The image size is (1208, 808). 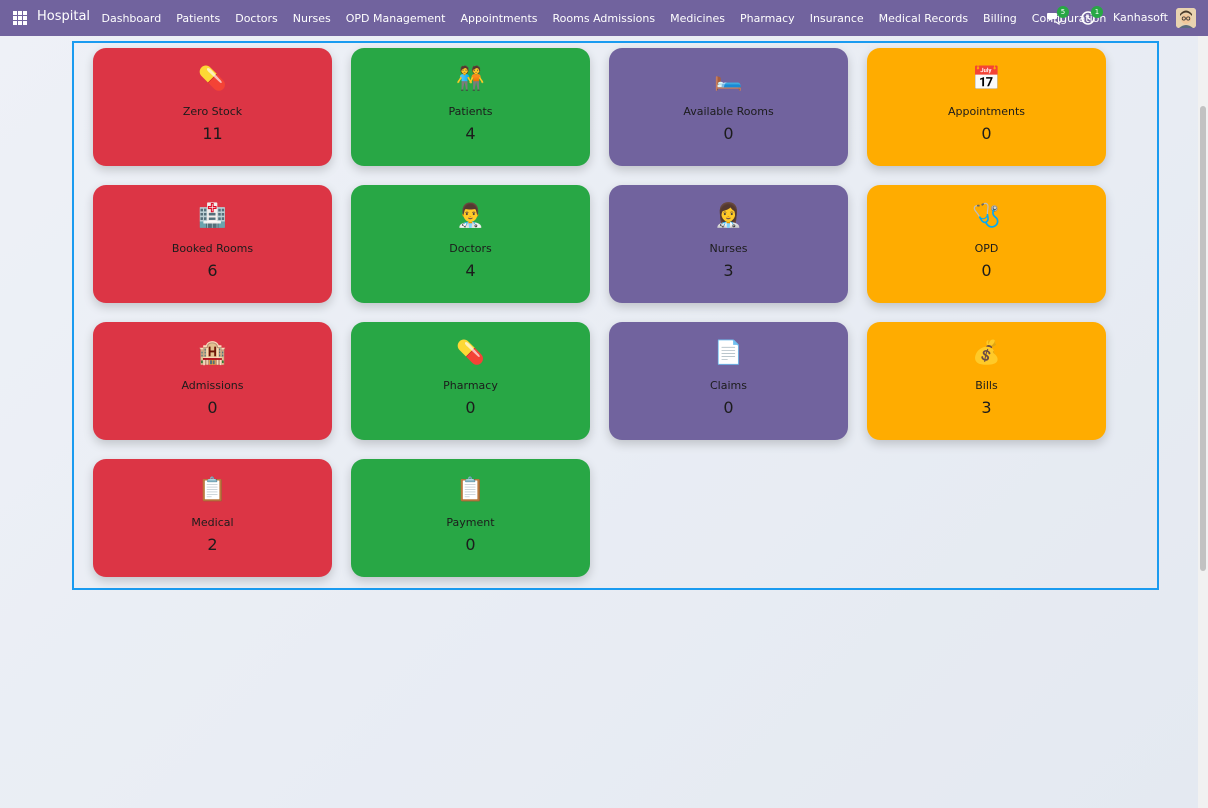 I want to click on card-nurses: 👩‍⚕️ Nurses 3, so click(x=728, y=244).